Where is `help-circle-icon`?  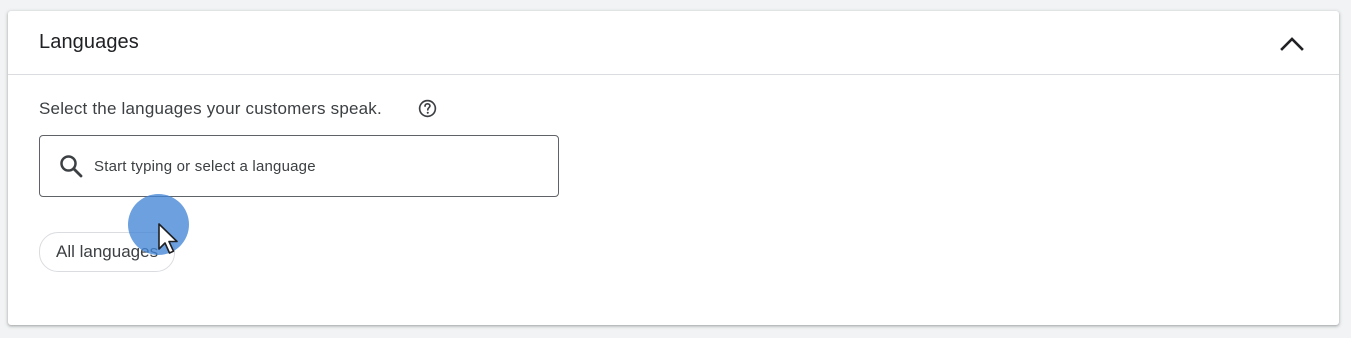 help-circle-icon is located at coordinates (427, 108).